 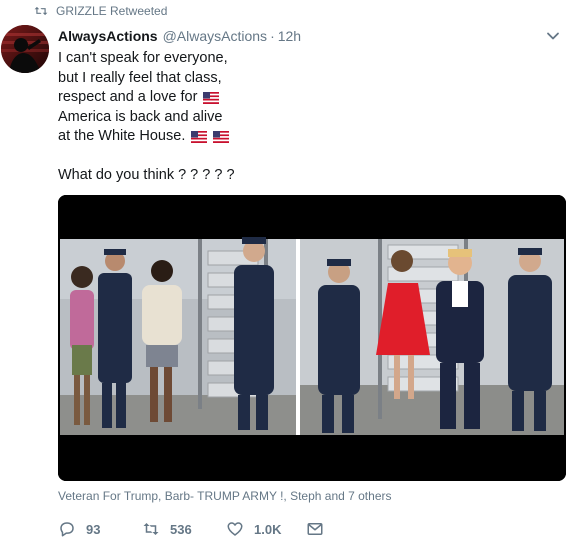 I want to click on chevron-down-icon, so click(x=553, y=36).